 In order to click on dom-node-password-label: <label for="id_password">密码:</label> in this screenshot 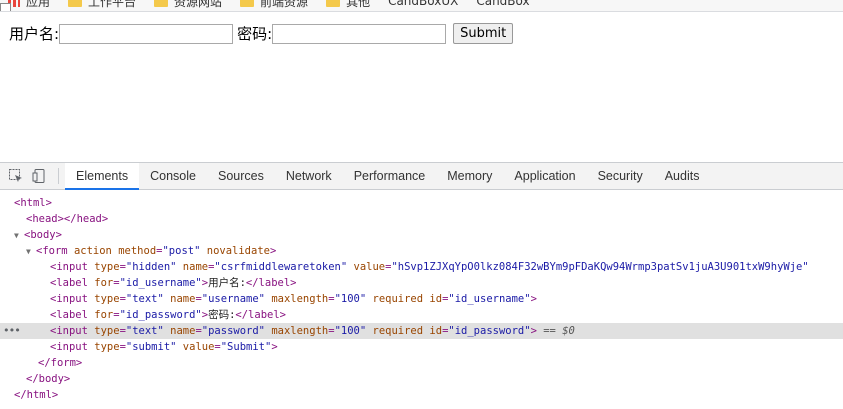, I will do `click(421, 315)`.